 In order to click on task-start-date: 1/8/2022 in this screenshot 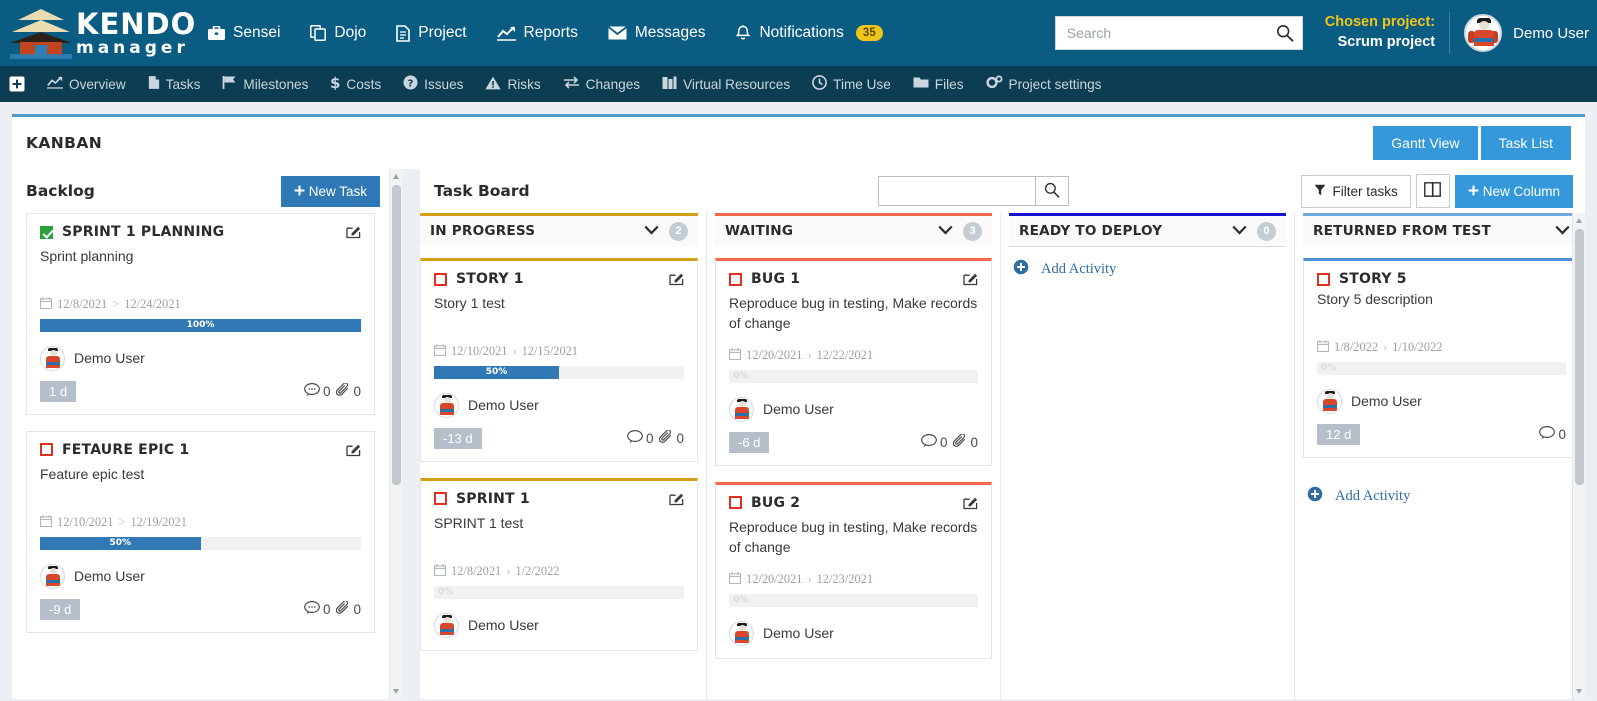, I will do `click(1356, 347)`.